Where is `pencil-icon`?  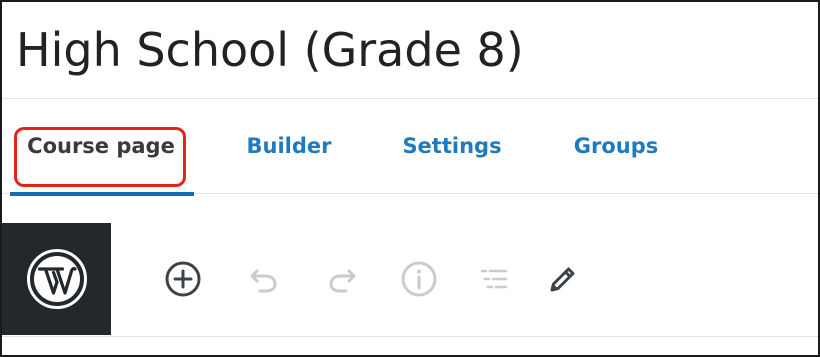 pencil-icon is located at coordinates (562, 279).